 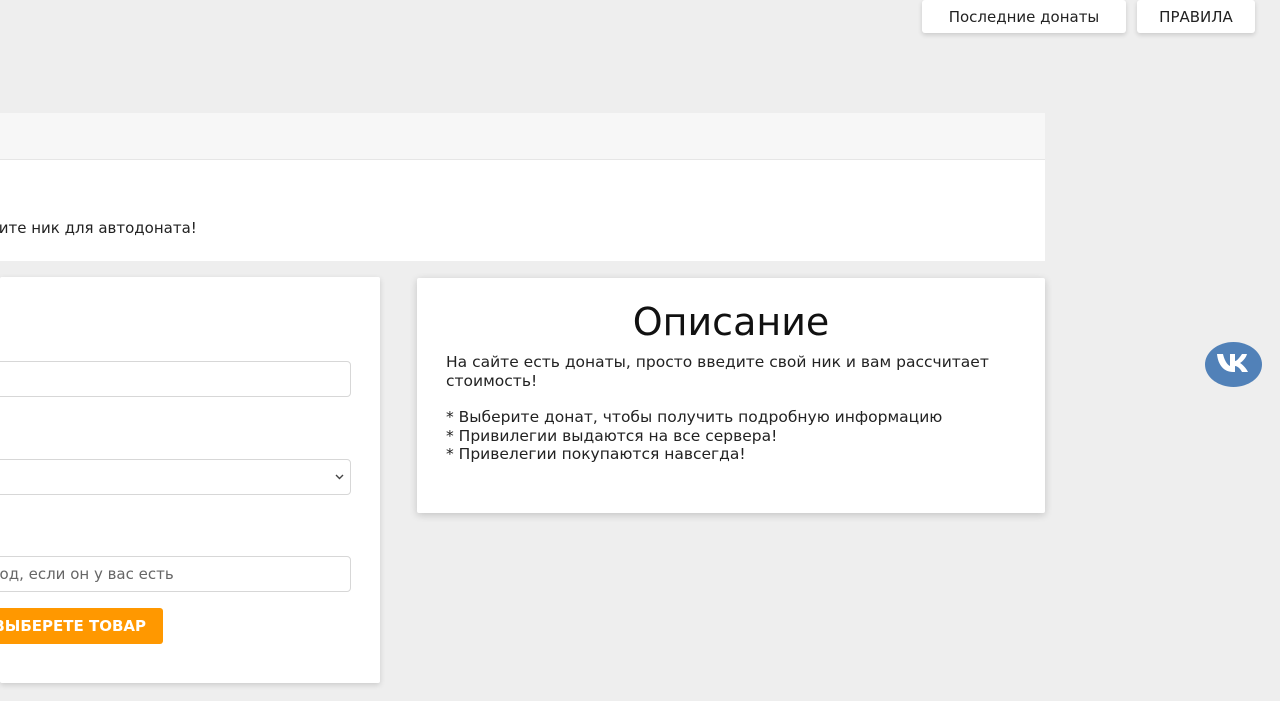 What do you see at coordinates (522, 136) in the screenshot?
I see `header-card-strip` at bounding box center [522, 136].